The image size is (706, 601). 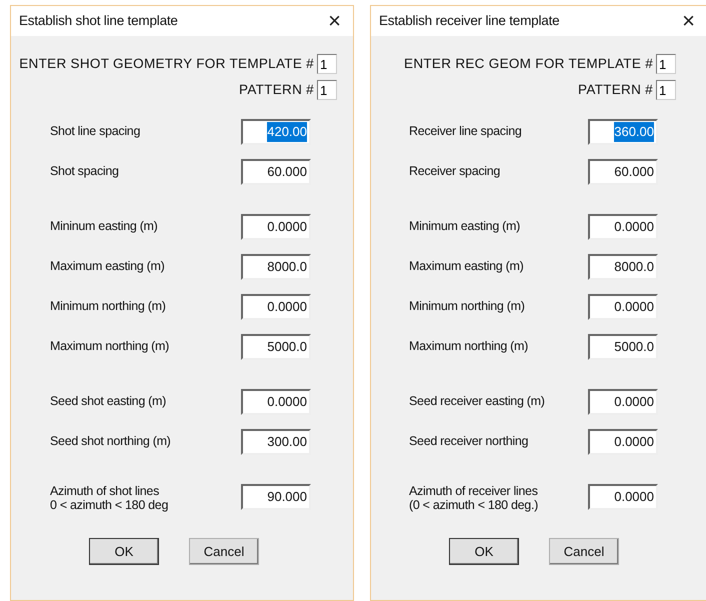 What do you see at coordinates (469, 21) in the screenshot?
I see `window-title: Establish receiver line template` at bounding box center [469, 21].